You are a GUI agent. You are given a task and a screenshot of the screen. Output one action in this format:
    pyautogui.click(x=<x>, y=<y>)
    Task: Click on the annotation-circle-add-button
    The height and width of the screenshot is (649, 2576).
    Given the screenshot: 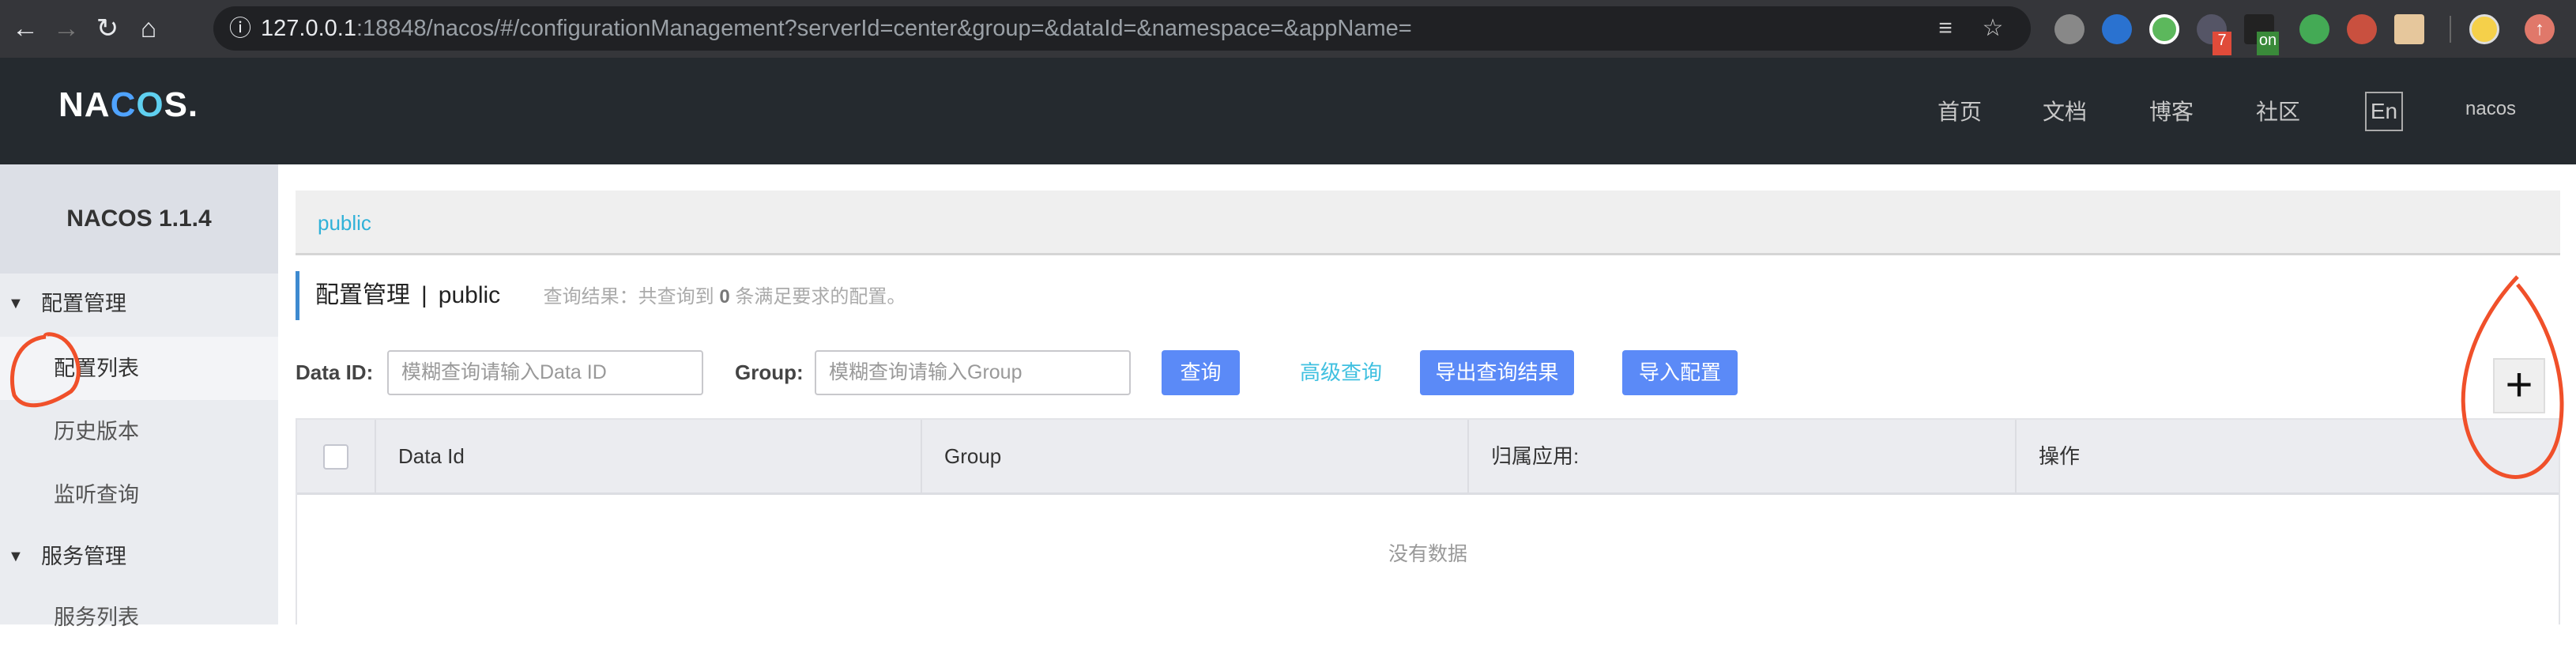 What is the action you would take?
    pyautogui.click(x=2512, y=377)
    